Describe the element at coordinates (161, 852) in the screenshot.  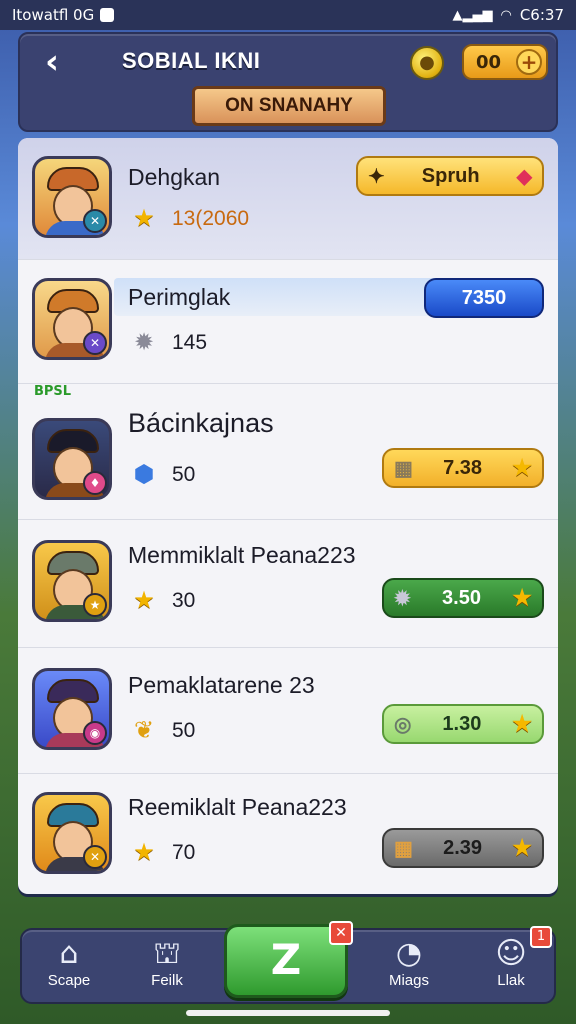
I see `player-stat: ★ 70` at that location.